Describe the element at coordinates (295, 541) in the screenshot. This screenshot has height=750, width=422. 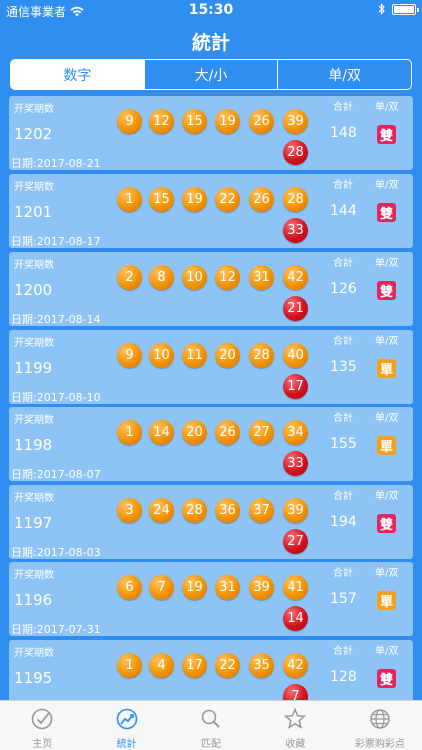
I see `special-ball: 27` at that location.